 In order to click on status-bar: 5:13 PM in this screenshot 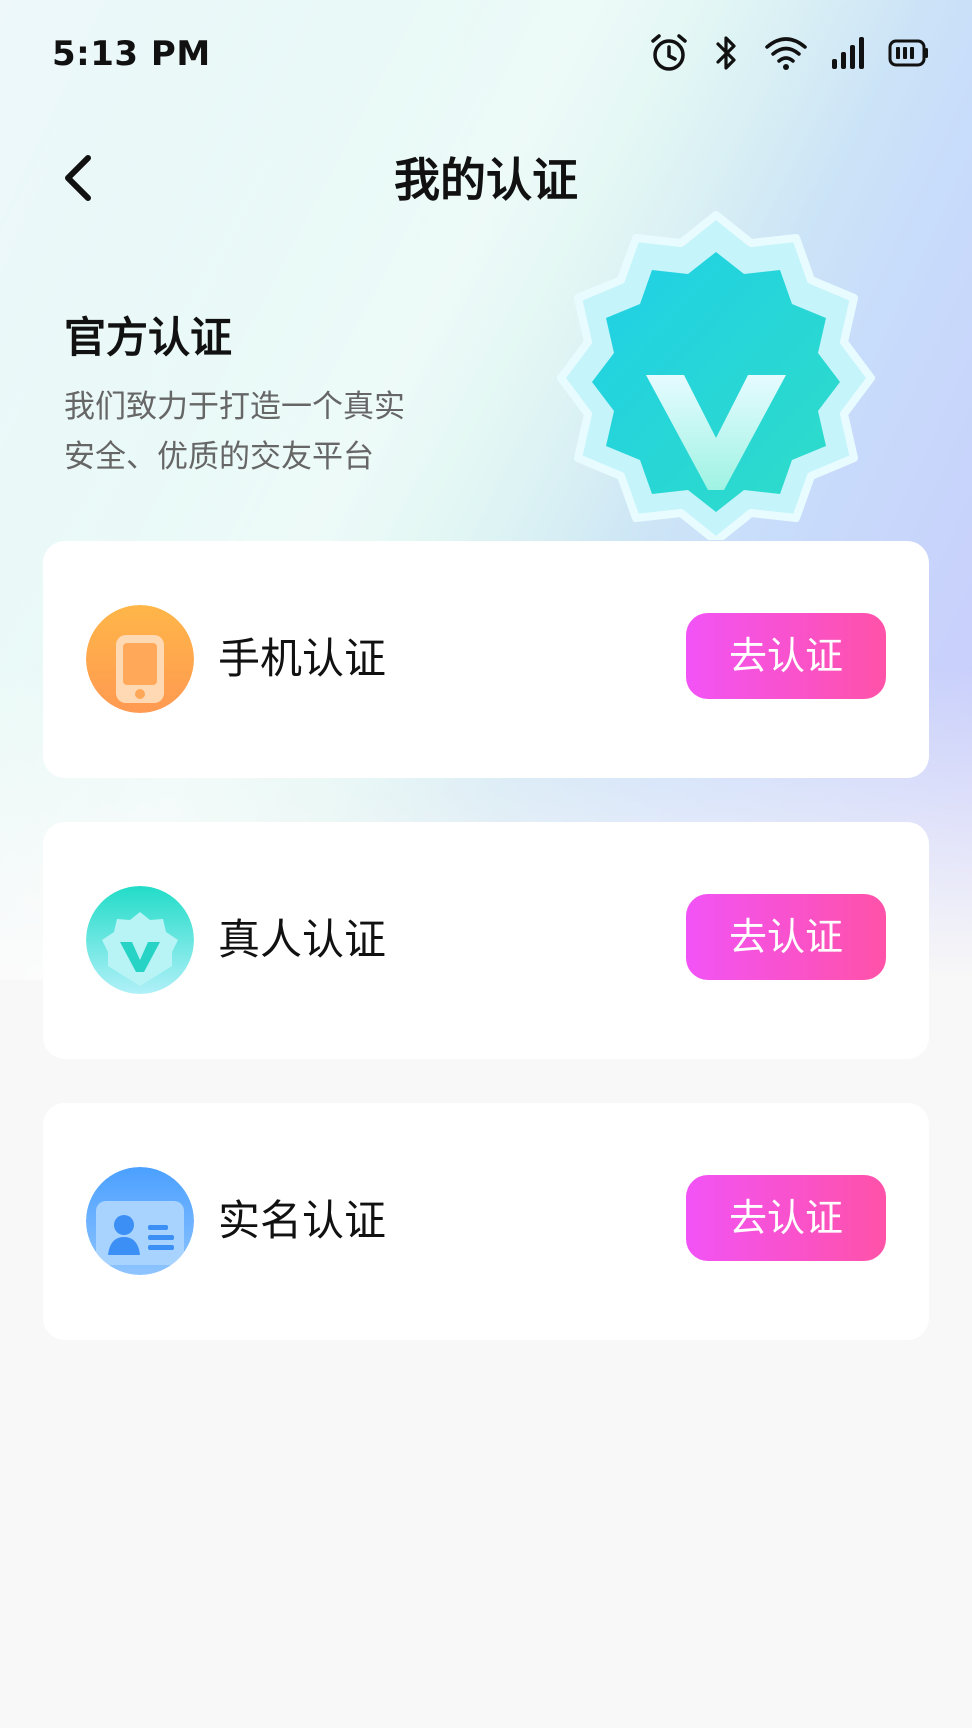, I will do `click(486, 56)`.